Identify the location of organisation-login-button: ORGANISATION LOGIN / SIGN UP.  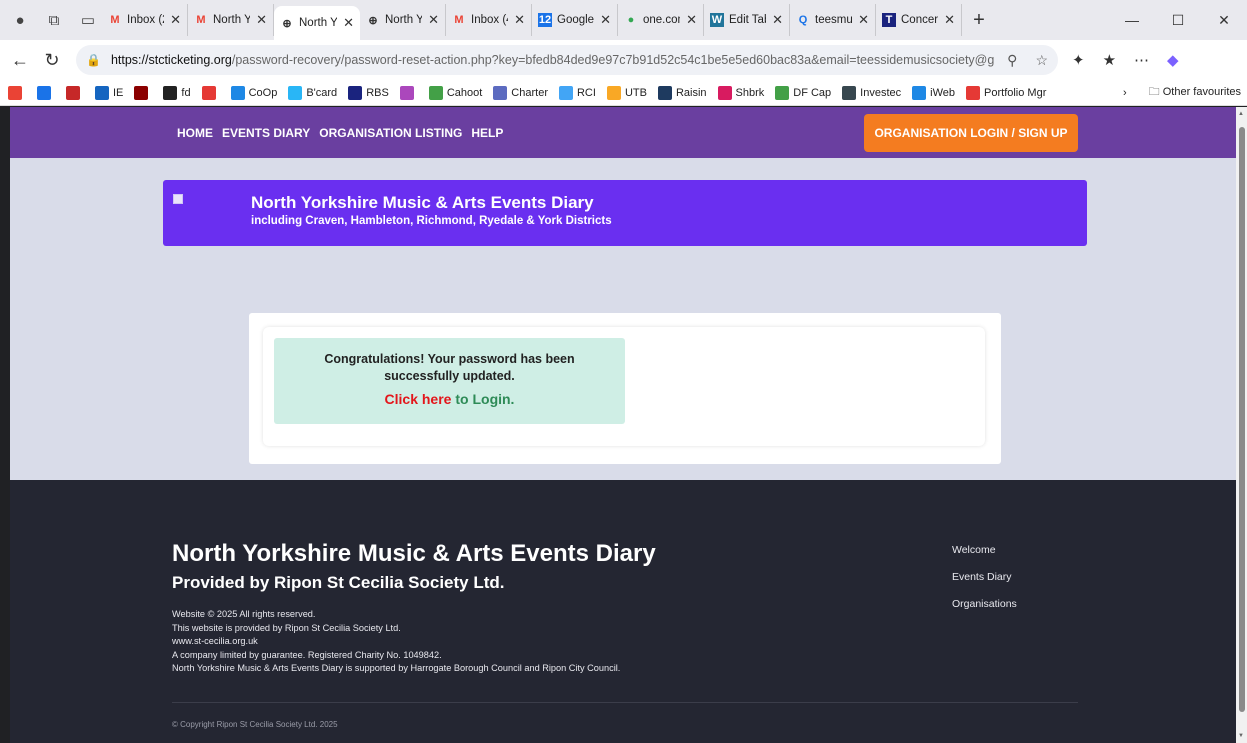
(971, 133).